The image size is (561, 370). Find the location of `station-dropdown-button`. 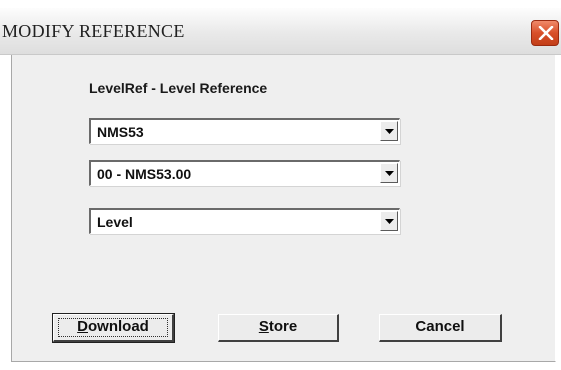

station-dropdown-button is located at coordinates (389, 131).